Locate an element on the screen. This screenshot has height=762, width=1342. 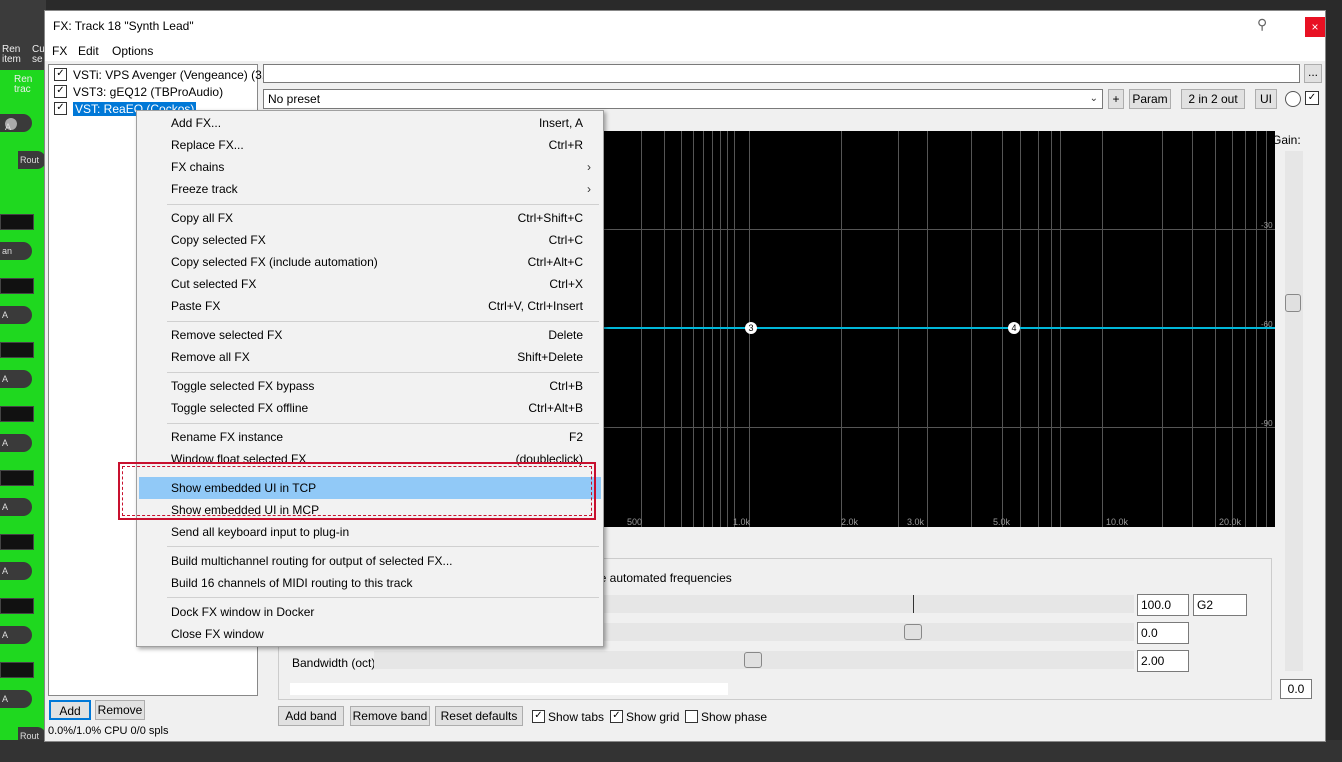
show-grid-checkbox: ✓ Show grid is located at coordinates (644, 717).